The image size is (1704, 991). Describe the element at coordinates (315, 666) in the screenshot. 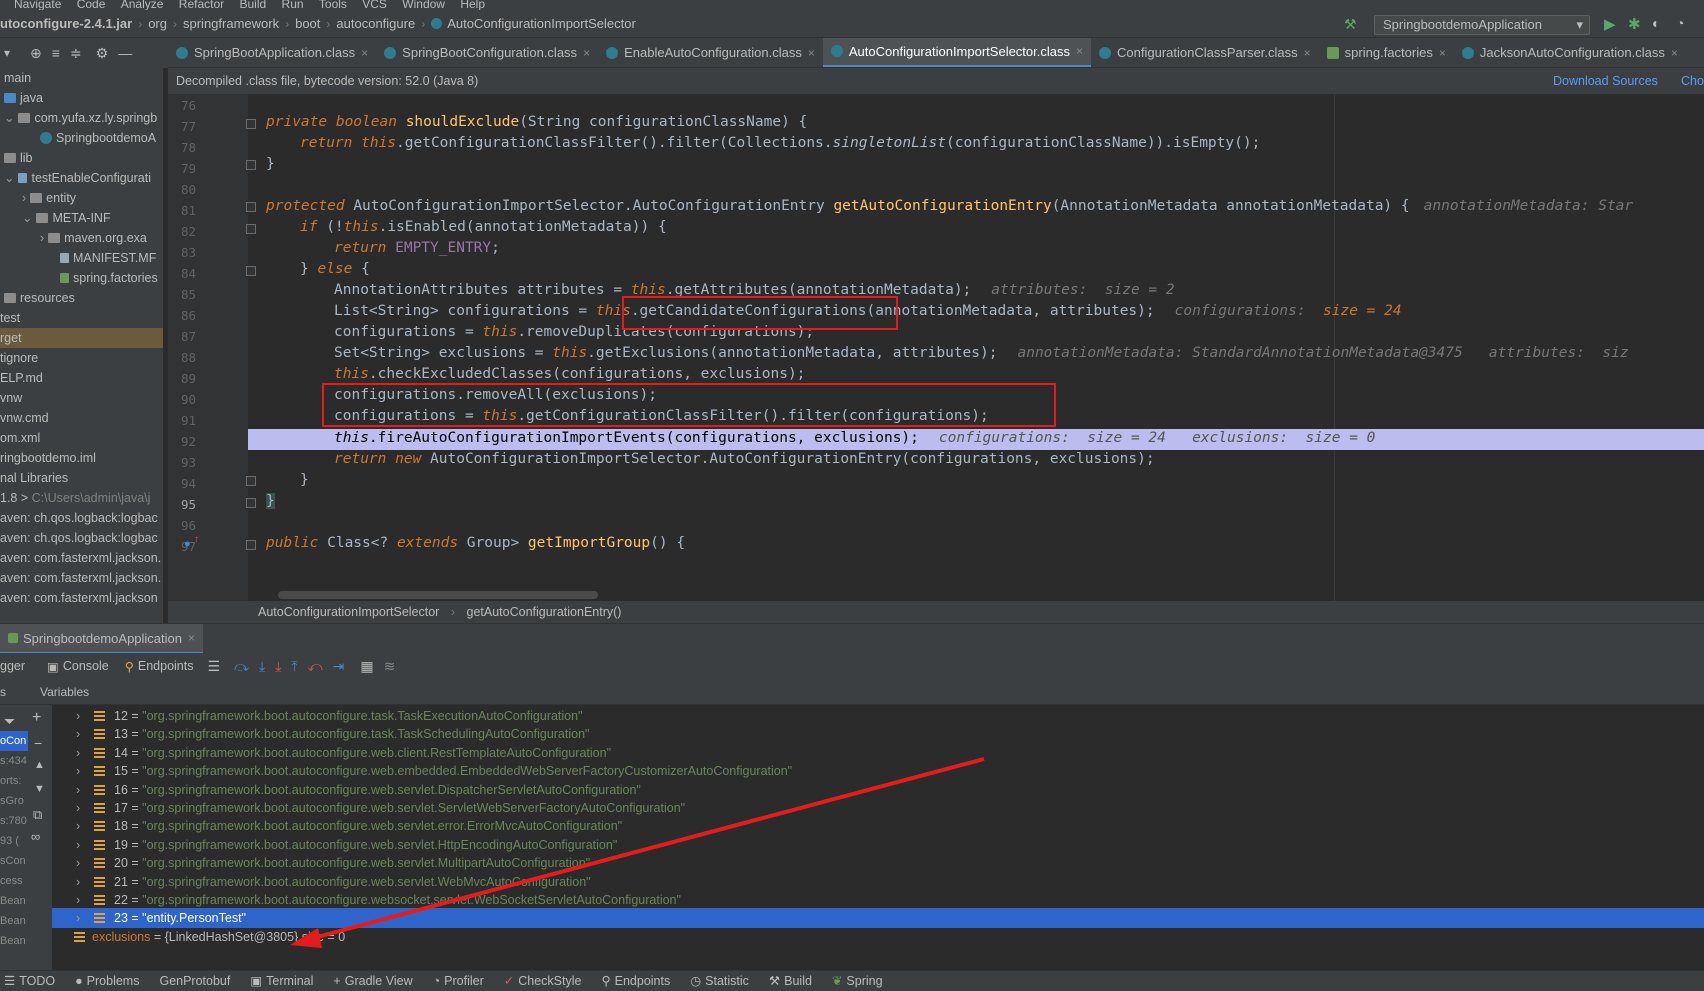

I see `drop-frame-icon: ⤺` at that location.